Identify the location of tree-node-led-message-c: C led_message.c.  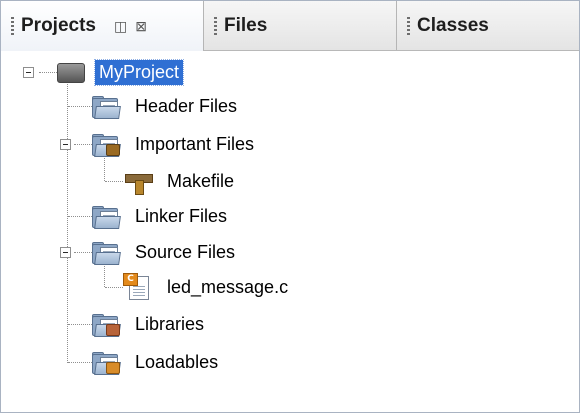
(207, 287).